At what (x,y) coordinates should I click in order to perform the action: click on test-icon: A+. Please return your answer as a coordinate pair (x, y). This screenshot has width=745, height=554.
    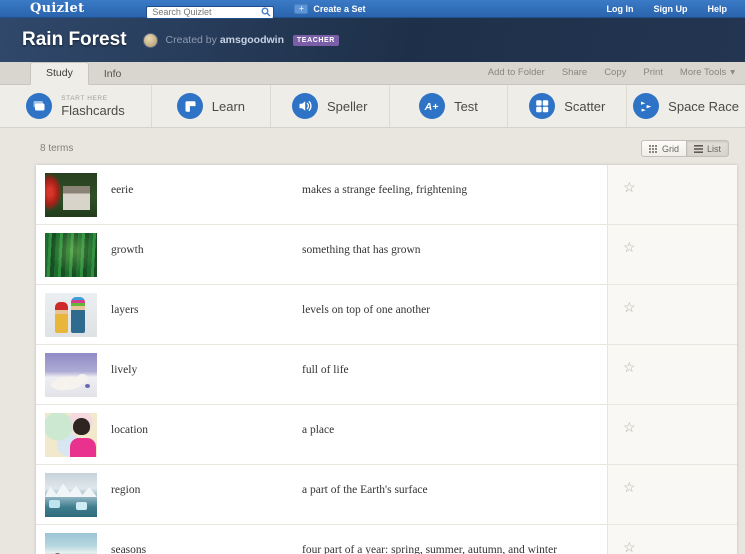
    Looking at the image, I should click on (432, 106).